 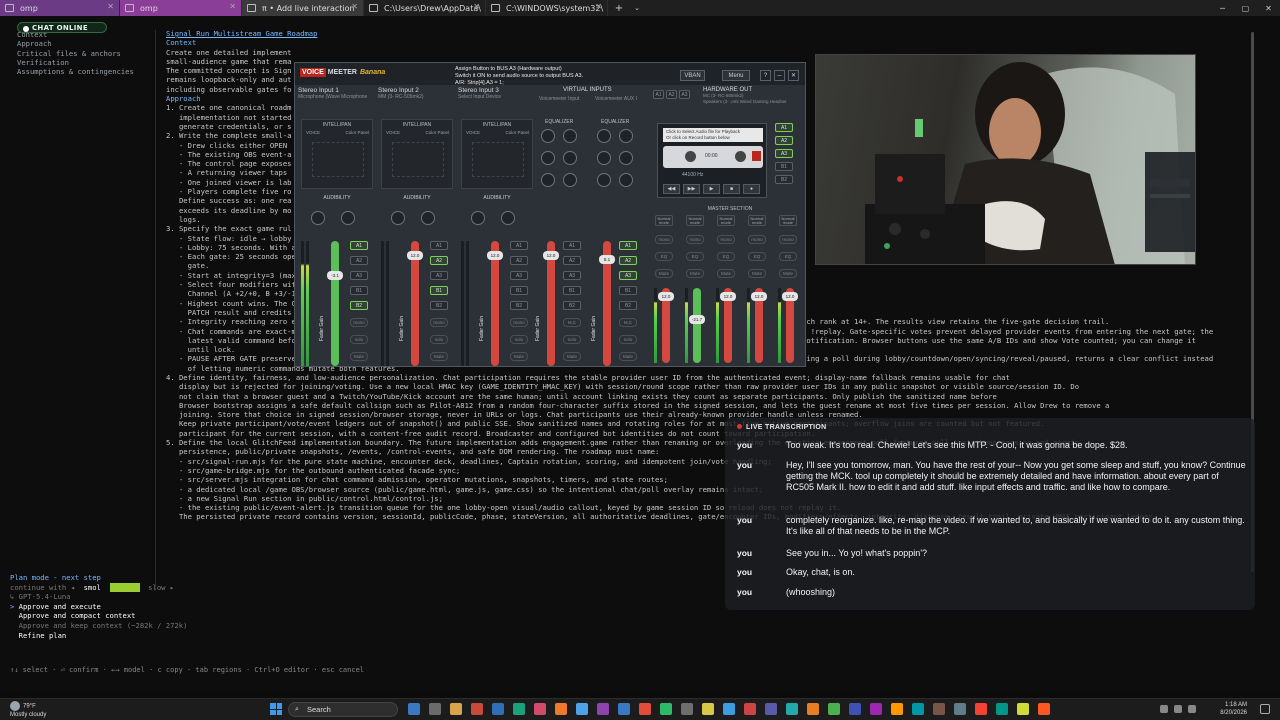 What do you see at coordinates (784, 179) in the screenshot?
I see `recorder-bus-b2: B2` at bounding box center [784, 179].